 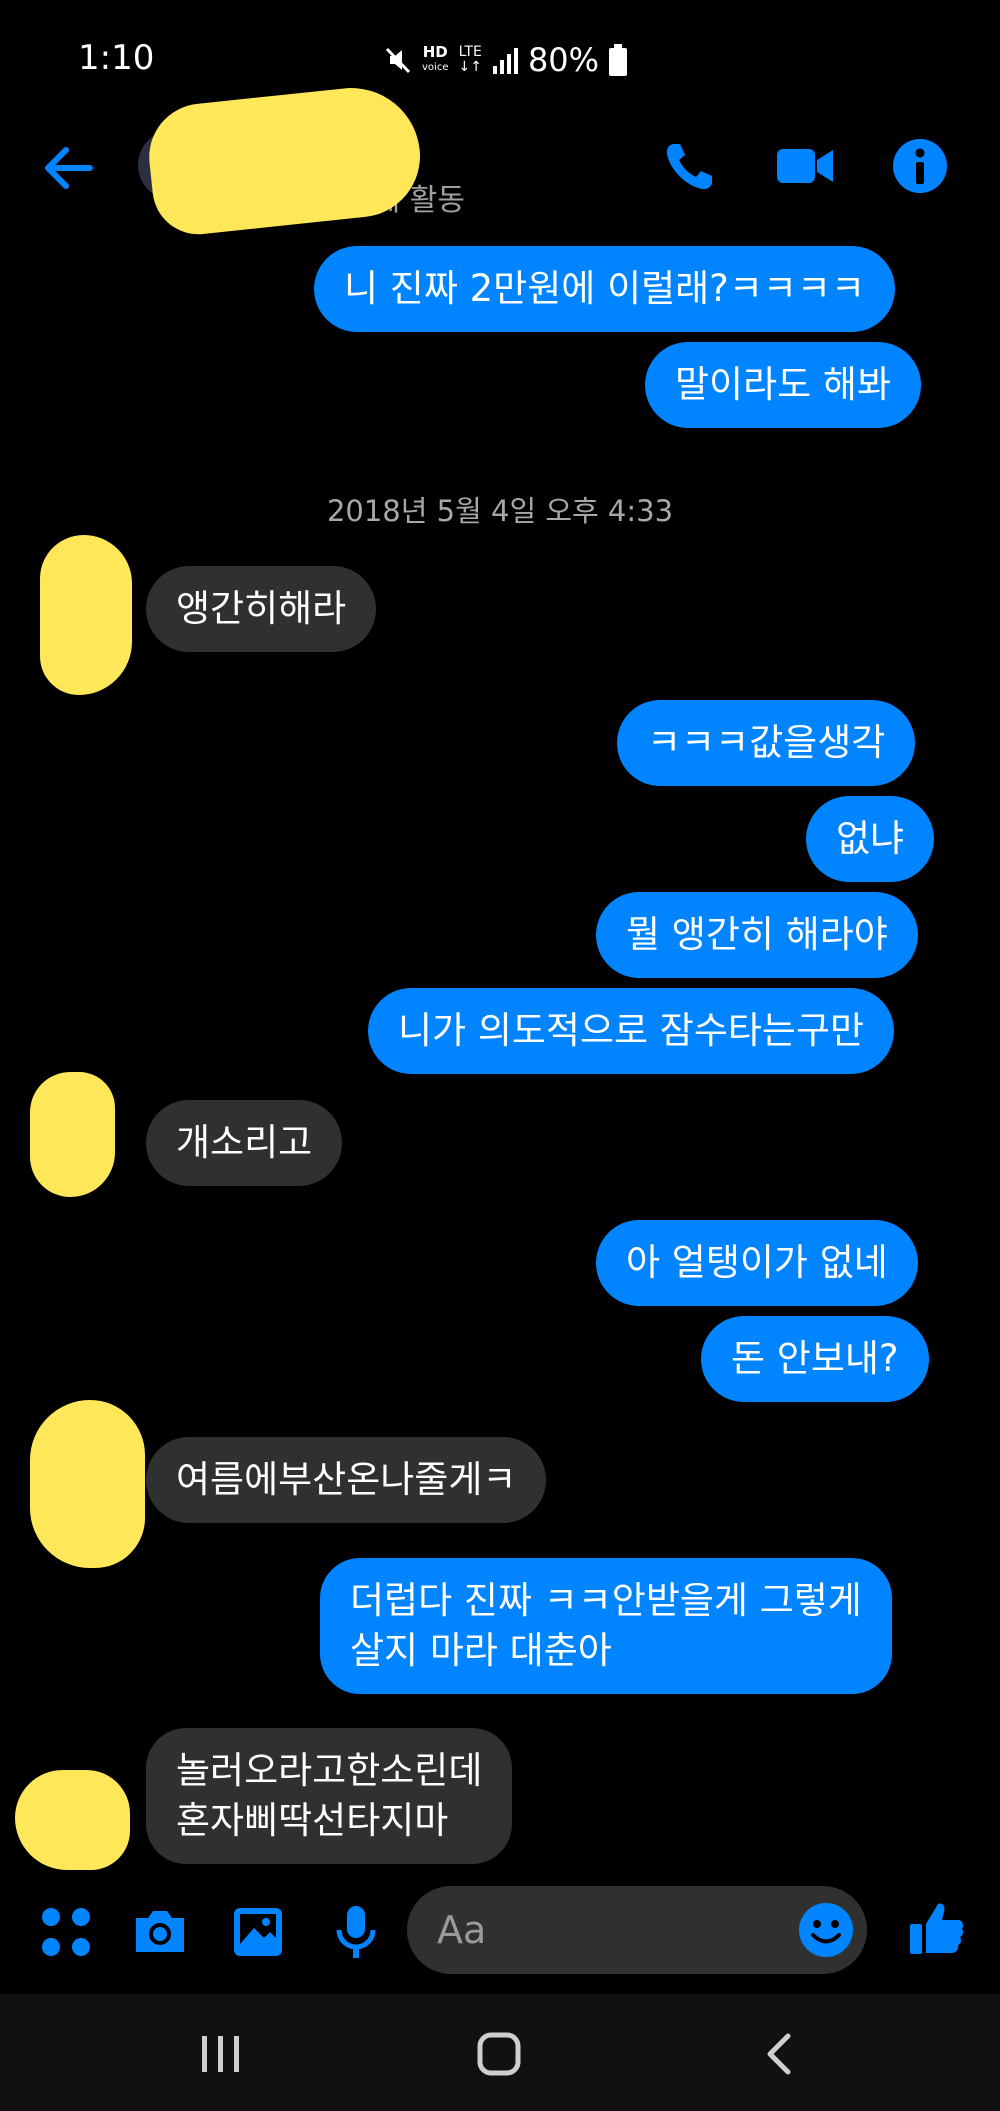 What do you see at coordinates (258, 1932) in the screenshot?
I see `gallery-icon` at bounding box center [258, 1932].